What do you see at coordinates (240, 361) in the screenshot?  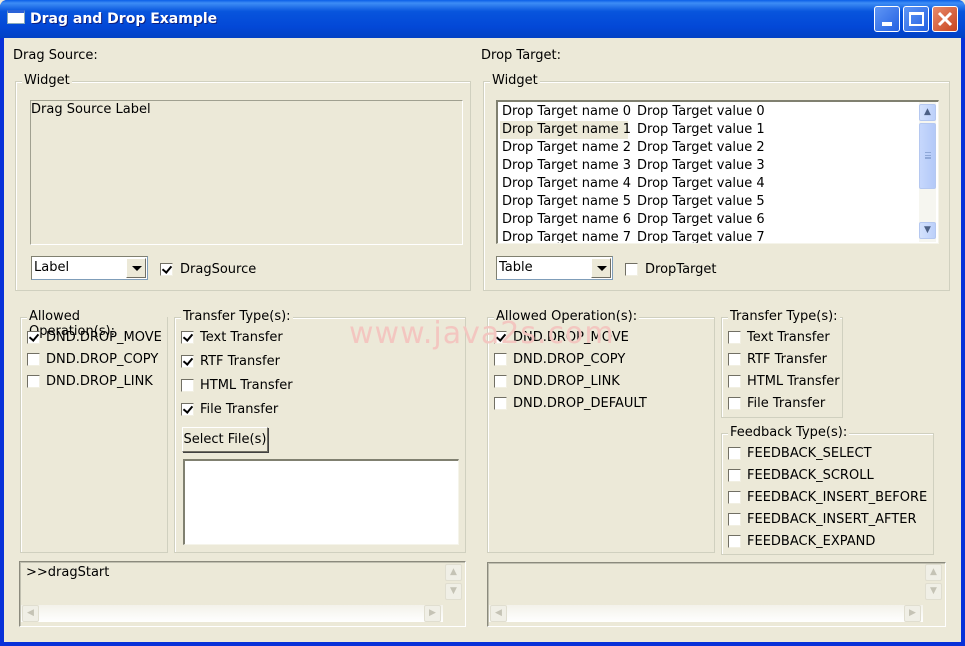 I see `drag-source-transfer-label: RTF Transfer` at bounding box center [240, 361].